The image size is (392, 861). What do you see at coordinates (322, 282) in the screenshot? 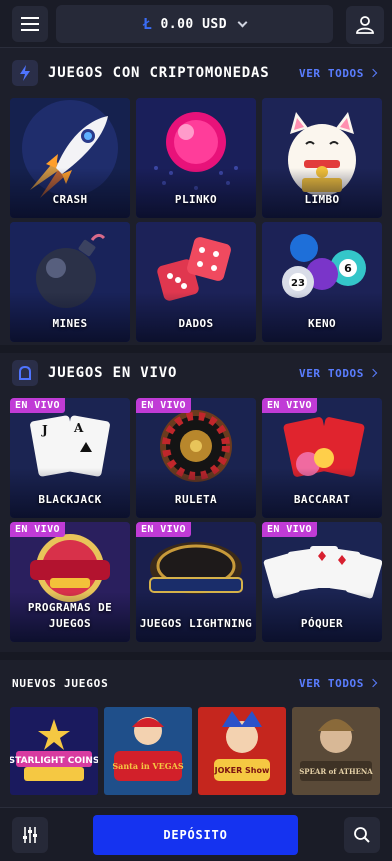
I see `game-tile-keno: 6 23 KENO` at bounding box center [322, 282].